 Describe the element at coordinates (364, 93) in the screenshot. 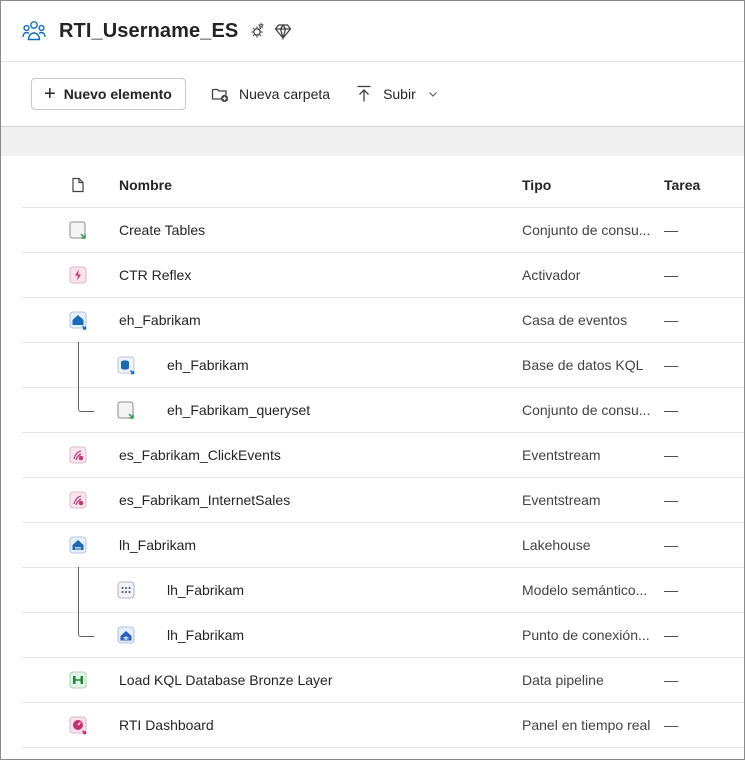

I see `upload-icon` at that location.